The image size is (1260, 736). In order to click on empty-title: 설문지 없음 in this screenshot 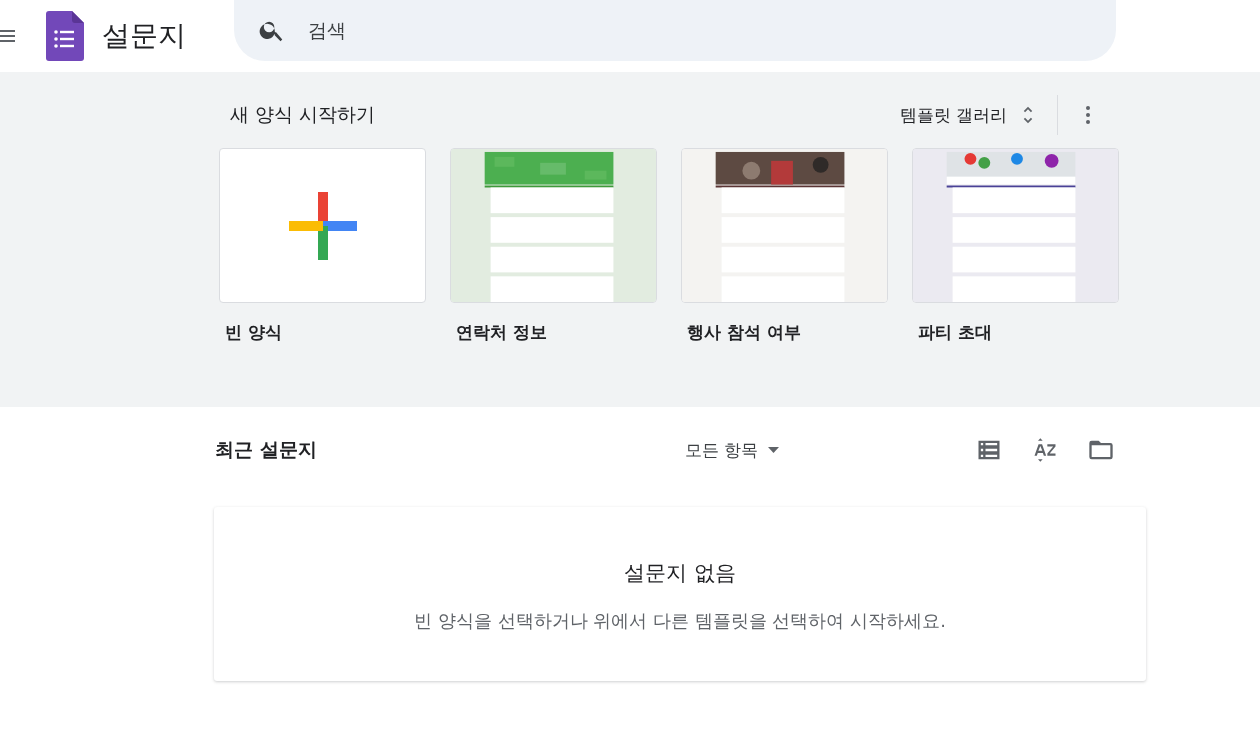, I will do `click(680, 573)`.